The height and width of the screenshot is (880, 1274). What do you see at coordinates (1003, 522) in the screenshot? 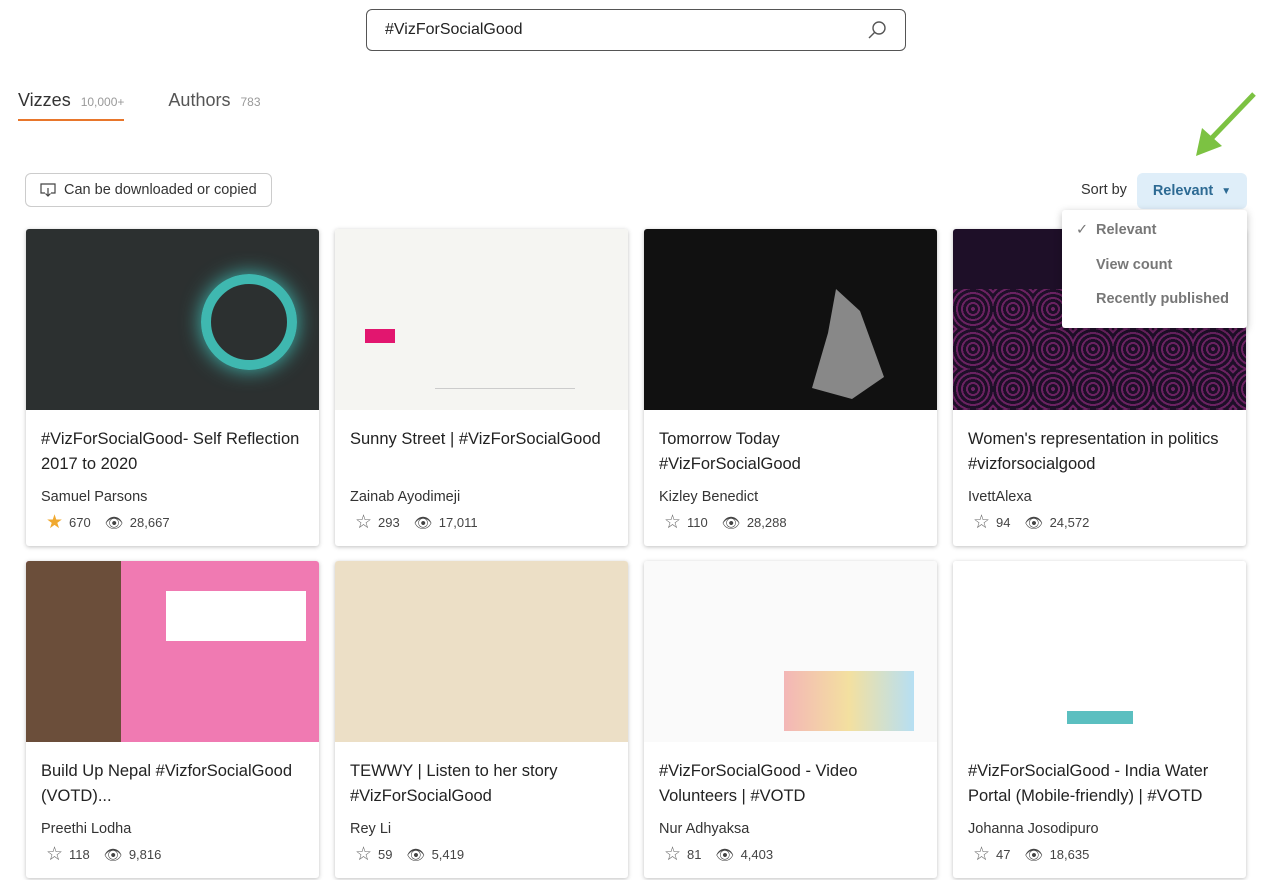
I see `favorite-count: 94` at bounding box center [1003, 522].